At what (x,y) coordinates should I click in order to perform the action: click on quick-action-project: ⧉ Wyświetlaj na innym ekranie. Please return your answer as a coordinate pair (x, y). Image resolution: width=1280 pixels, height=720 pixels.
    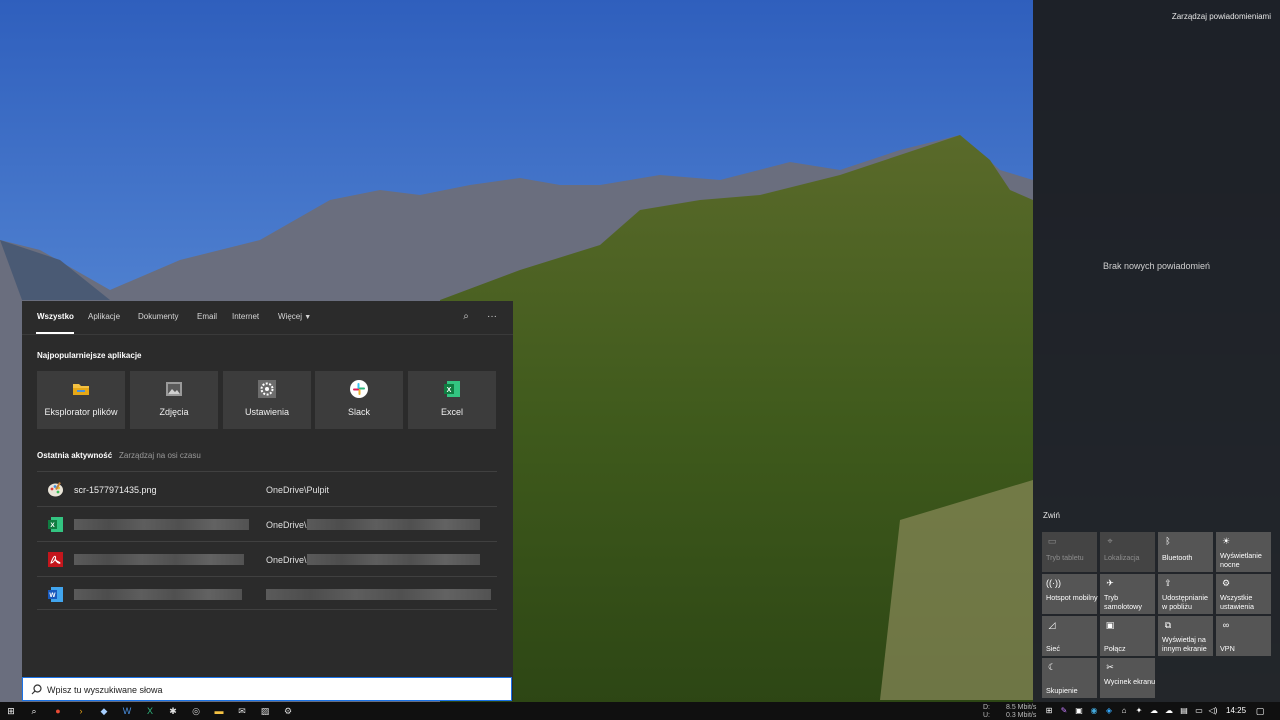
    Looking at the image, I should click on (1185, 636).